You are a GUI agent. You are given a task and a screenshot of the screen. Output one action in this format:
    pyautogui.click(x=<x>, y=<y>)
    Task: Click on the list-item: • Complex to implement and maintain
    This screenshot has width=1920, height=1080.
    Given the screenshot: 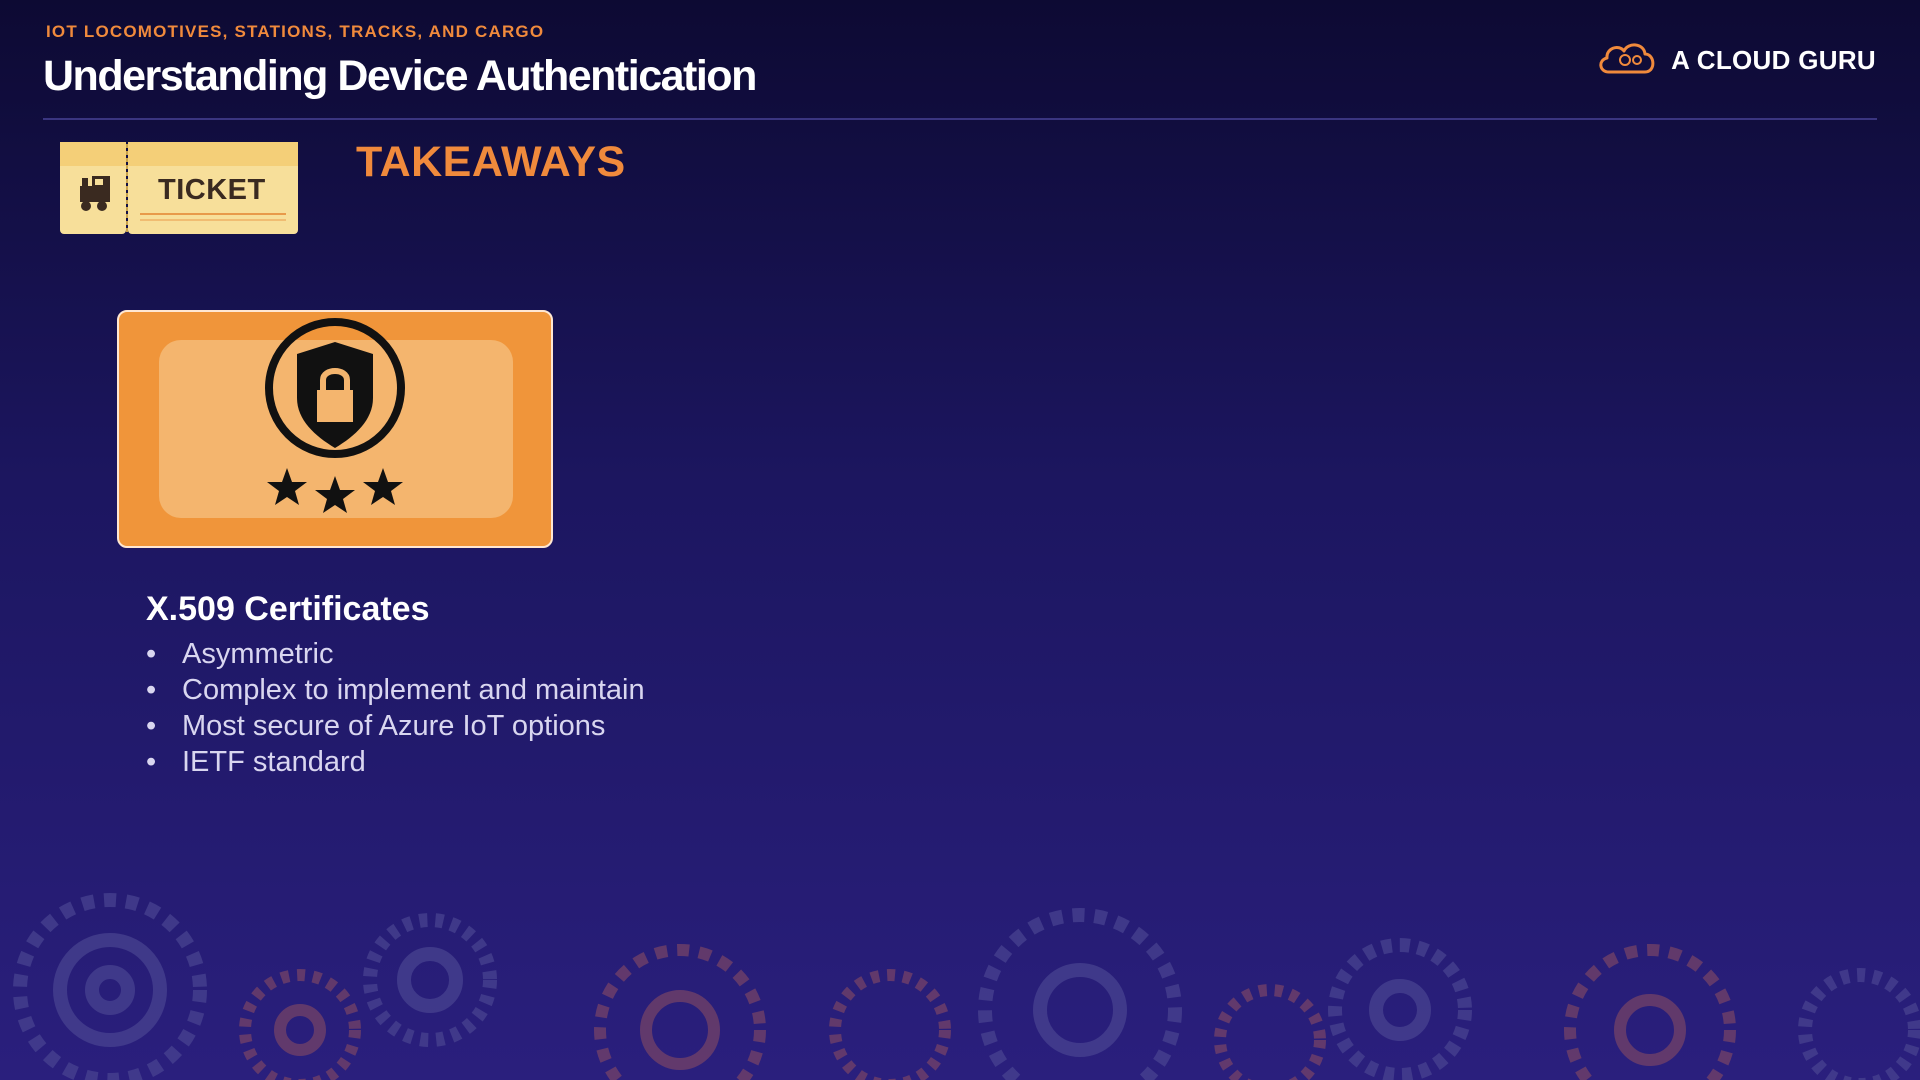 What is the action you would take?
    pyautogui.click(x=395, y=690)
    